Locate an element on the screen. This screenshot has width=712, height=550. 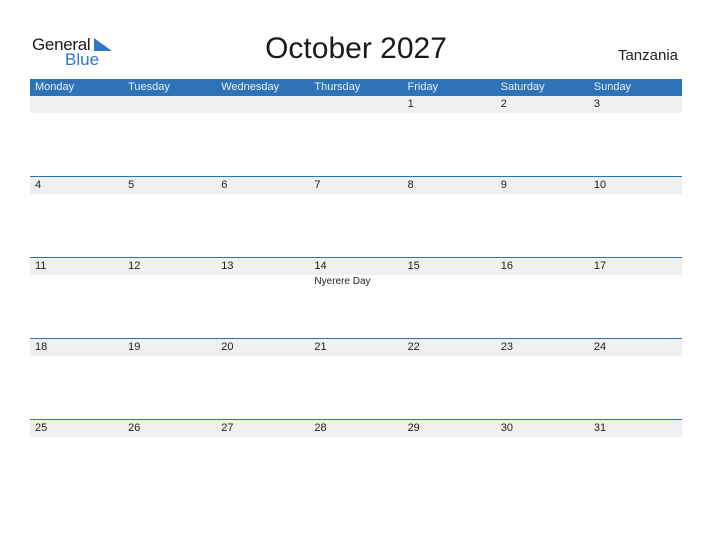
page-title: October 2027 is located at coordinates (356, 48).